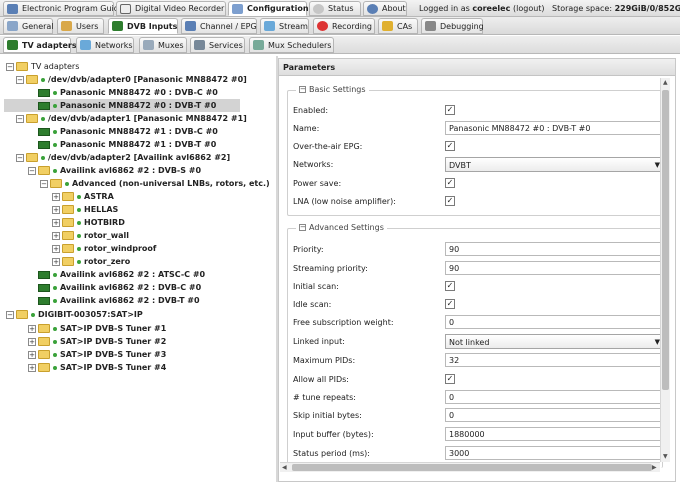  Describe the element at coordinates (554, 322) in the screenshot. I see `free-subscription-weight-input: 0` at that location.